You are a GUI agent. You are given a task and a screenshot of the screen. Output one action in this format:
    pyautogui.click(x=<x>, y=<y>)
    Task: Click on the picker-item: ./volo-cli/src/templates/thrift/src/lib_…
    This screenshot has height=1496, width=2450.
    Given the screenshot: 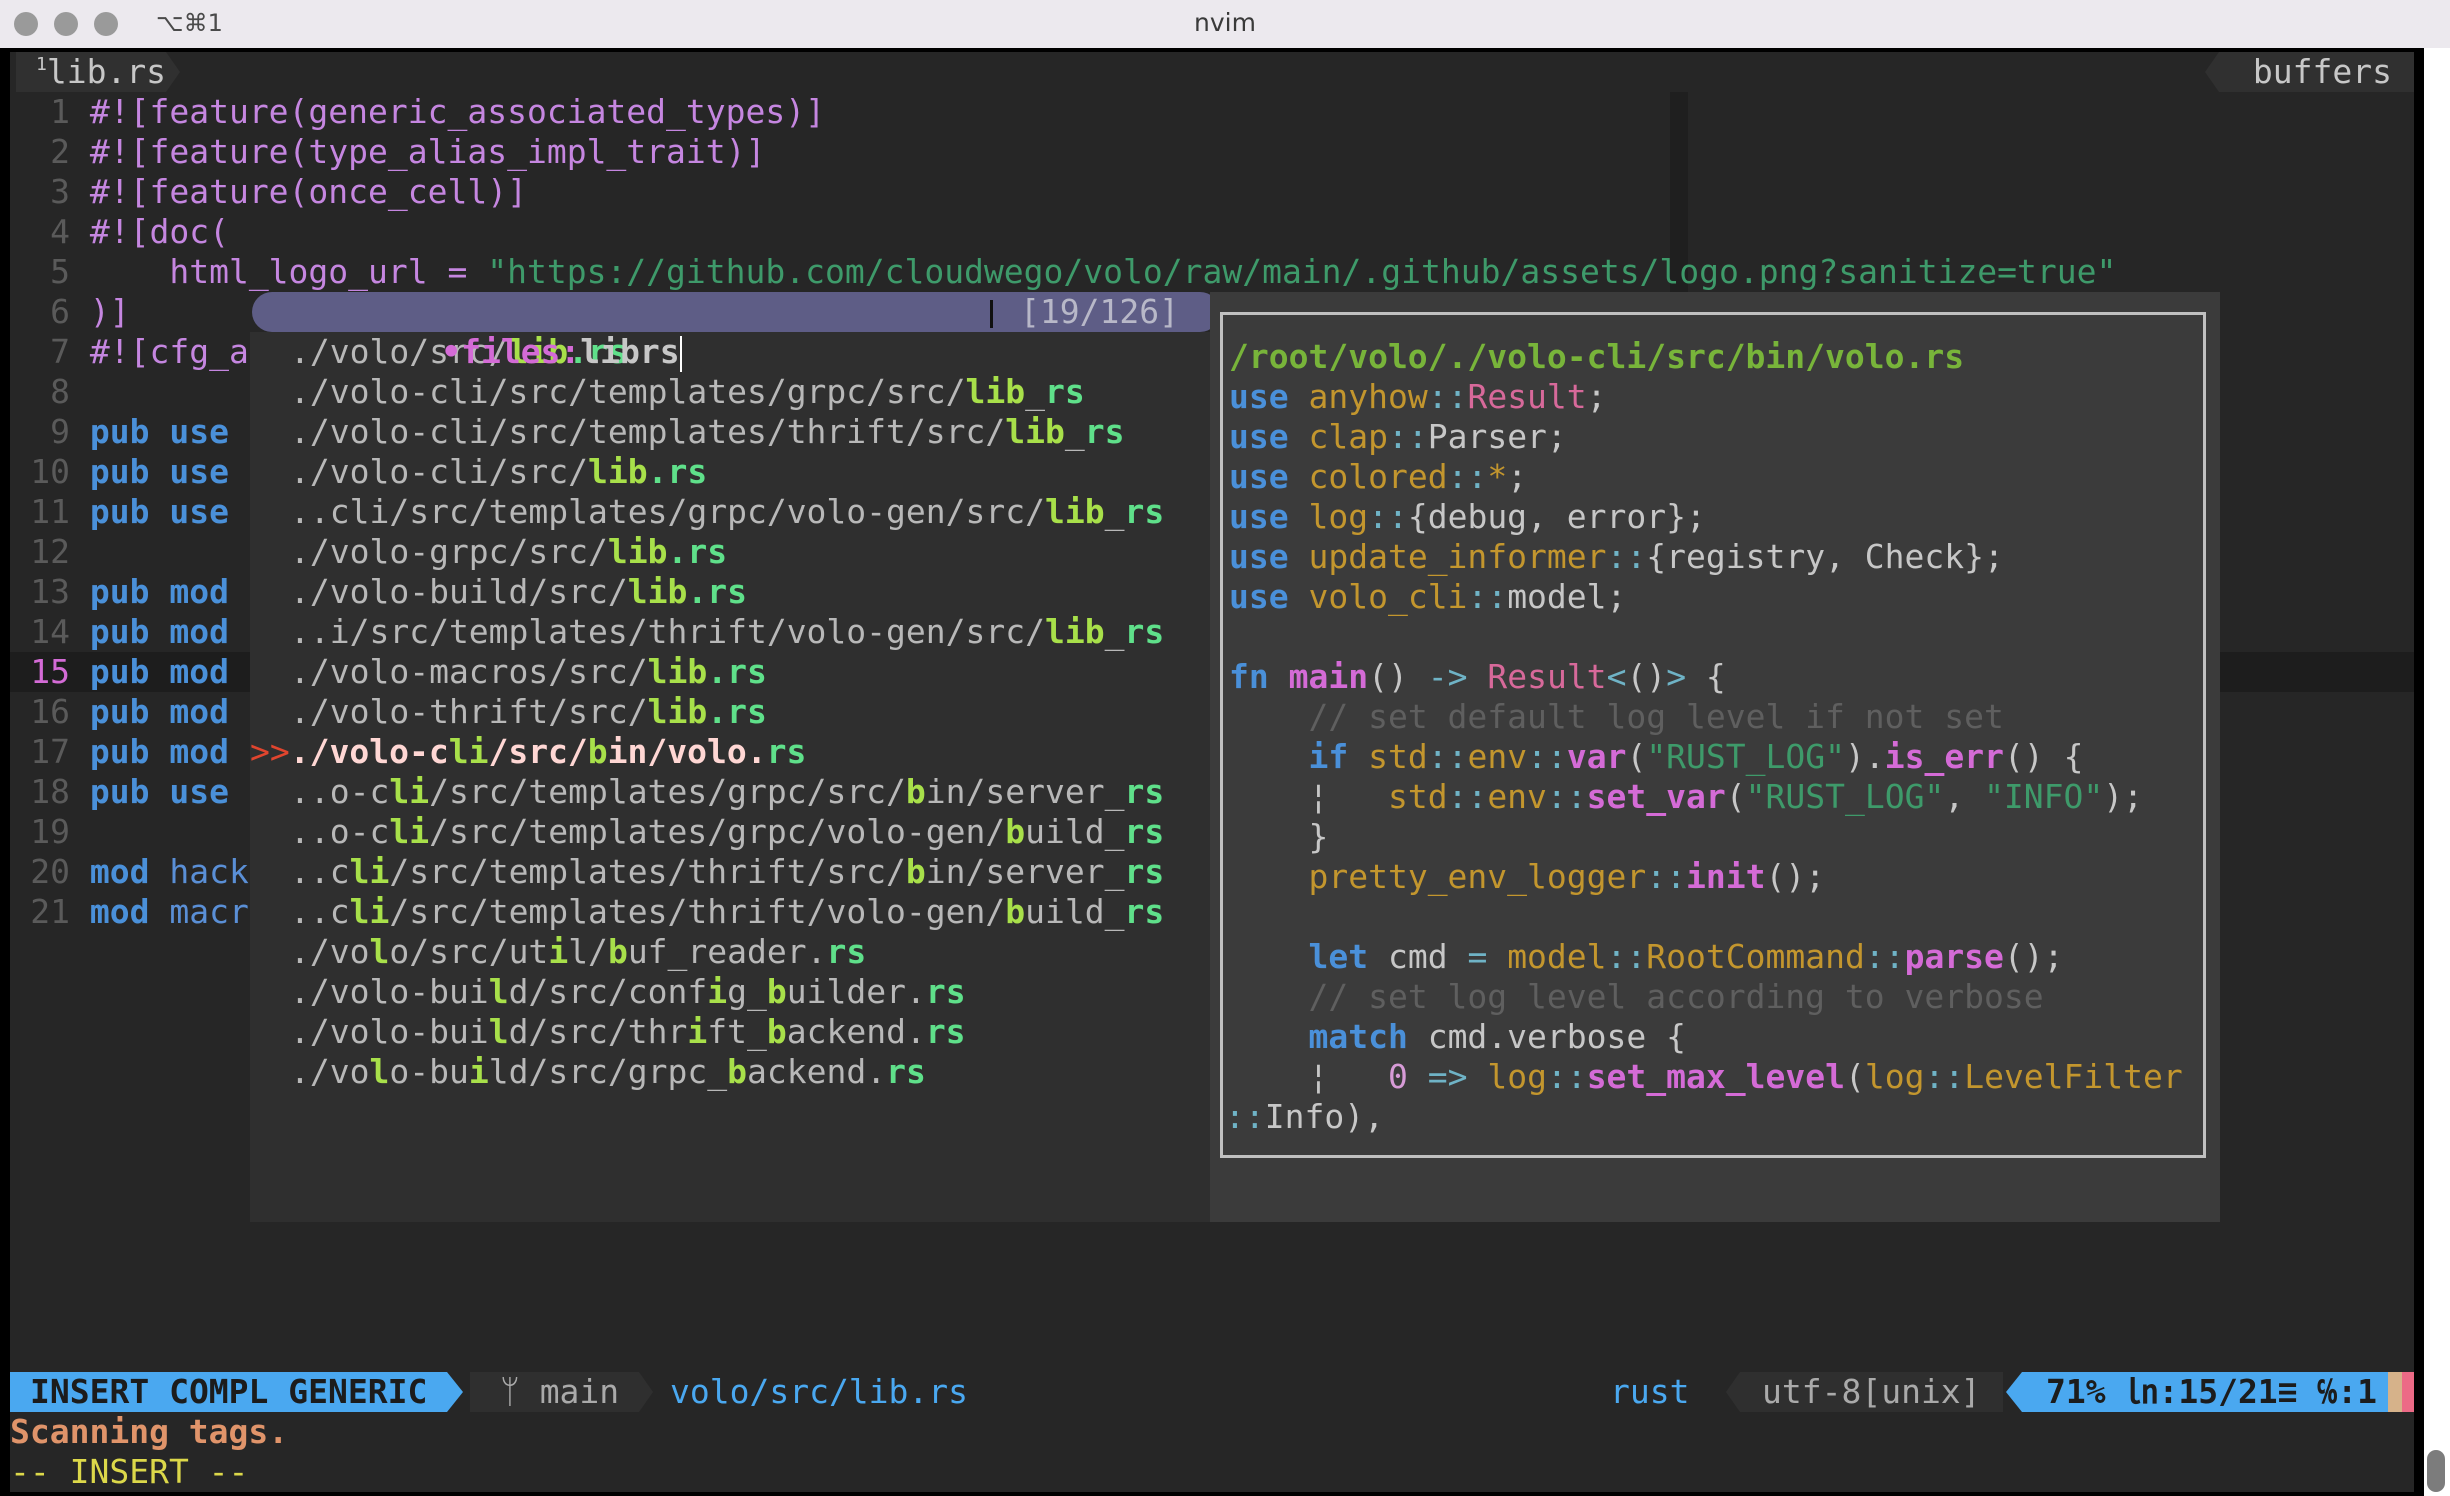 What is the action you would take?
    pyautogui.click(x=707, y=432)
    